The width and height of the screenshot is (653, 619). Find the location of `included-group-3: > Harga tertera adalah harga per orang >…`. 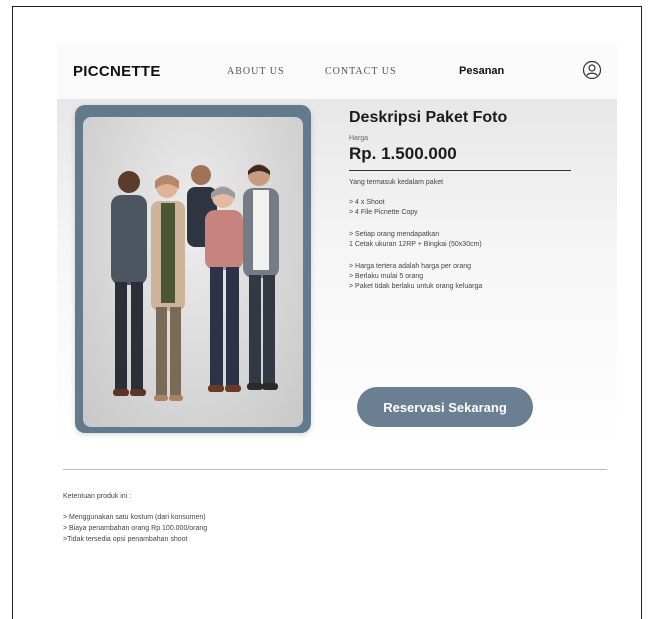

included-group-3: > Harga tertera adalah harga per orang >… is located at coordinates (469, 277).